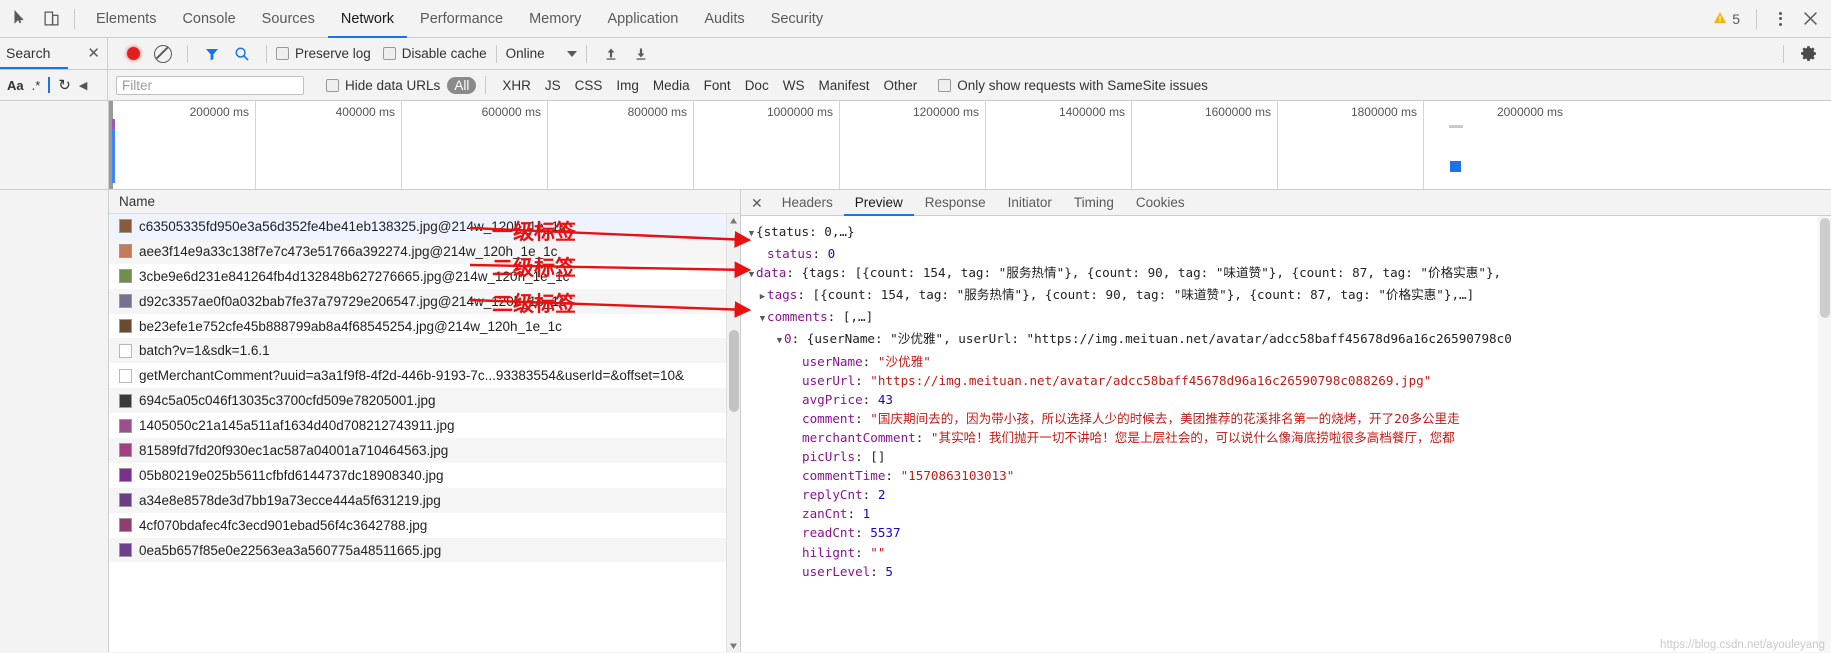 Image resolution: width=1831 pixels, height=653 pixels. Describe the element at coordinates (1289, 456) in the screenshot. I see `json-line: picUrls: []` at that location.